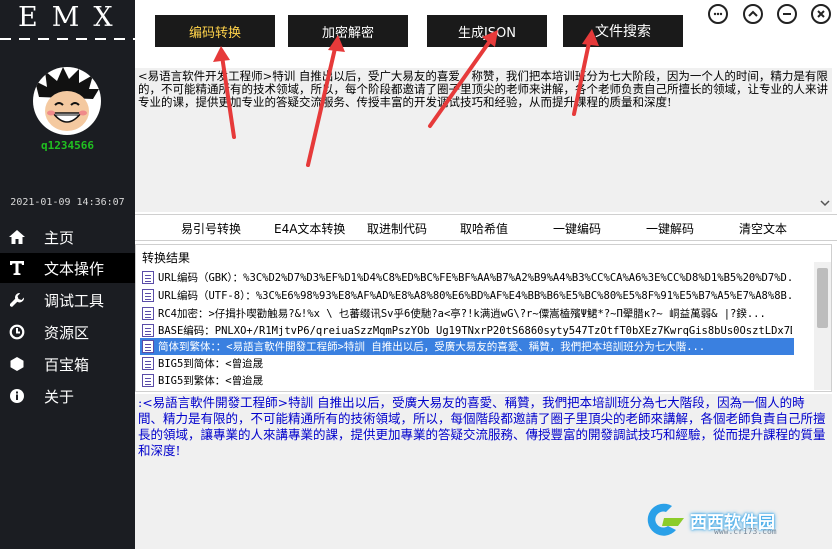 This screenshot has height=549, width=837. Describe the element at coordinates (787, 14) in the screenshot. I see `minimize-icon` at that location.